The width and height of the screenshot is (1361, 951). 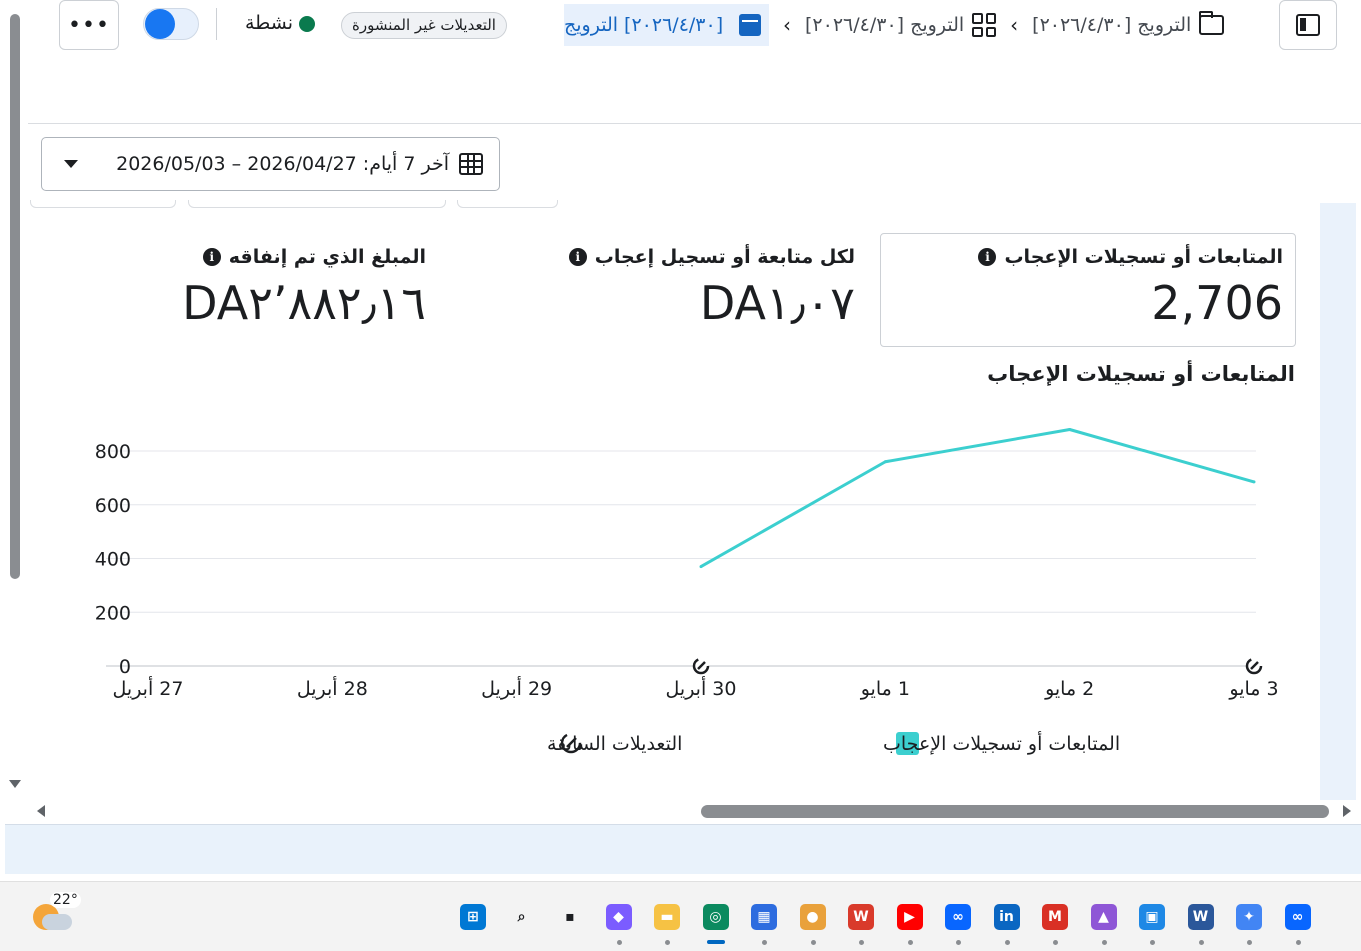 What do you see at coordinates (473, 917) in the screenshot?
I see `start-icon: ⊞` at bounding box center [473, 917].